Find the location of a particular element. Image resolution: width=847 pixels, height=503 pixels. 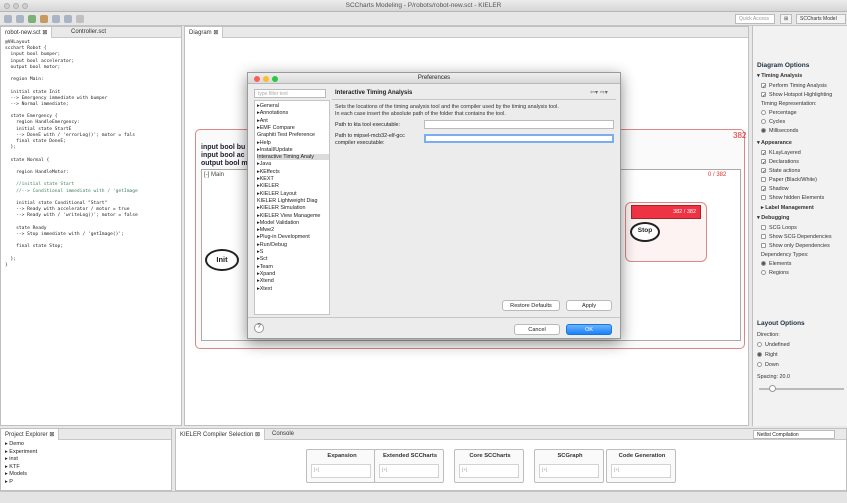

hidden-elements-checkbox: Show hidden Elements is located at coordinates (792, 198).